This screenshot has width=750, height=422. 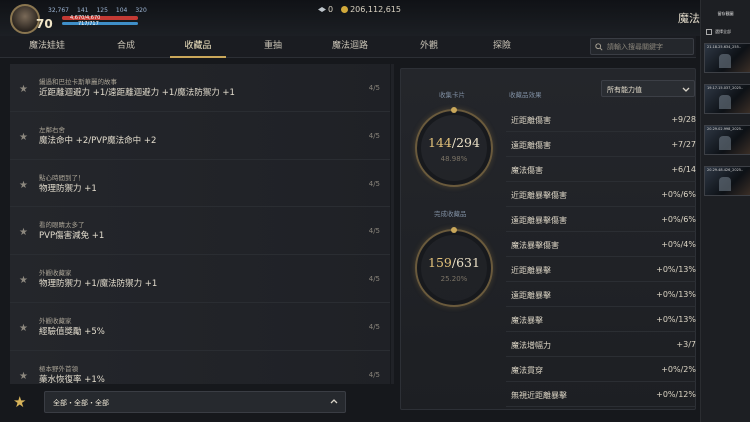 What do you see at coordinates (429, 46) in the screenshot?
I see `tab-appearance: 外觀` at bounding box center [429, 46].